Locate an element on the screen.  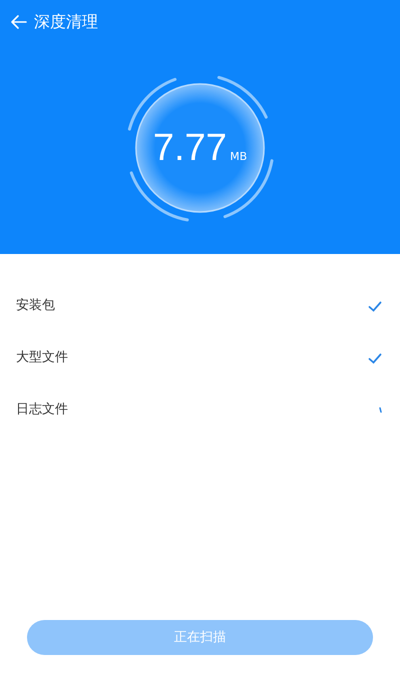
category-label: 大型文件 is located at coordinates (42, 358).